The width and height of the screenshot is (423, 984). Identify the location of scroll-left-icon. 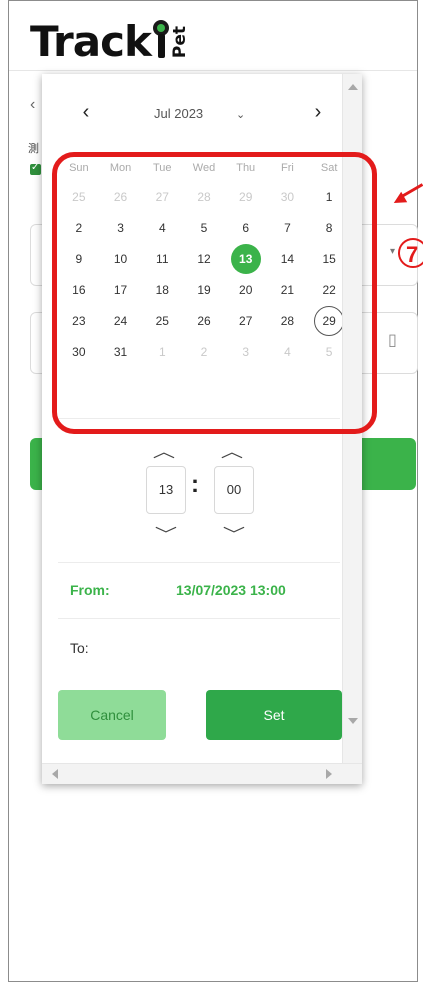
(55, 774).